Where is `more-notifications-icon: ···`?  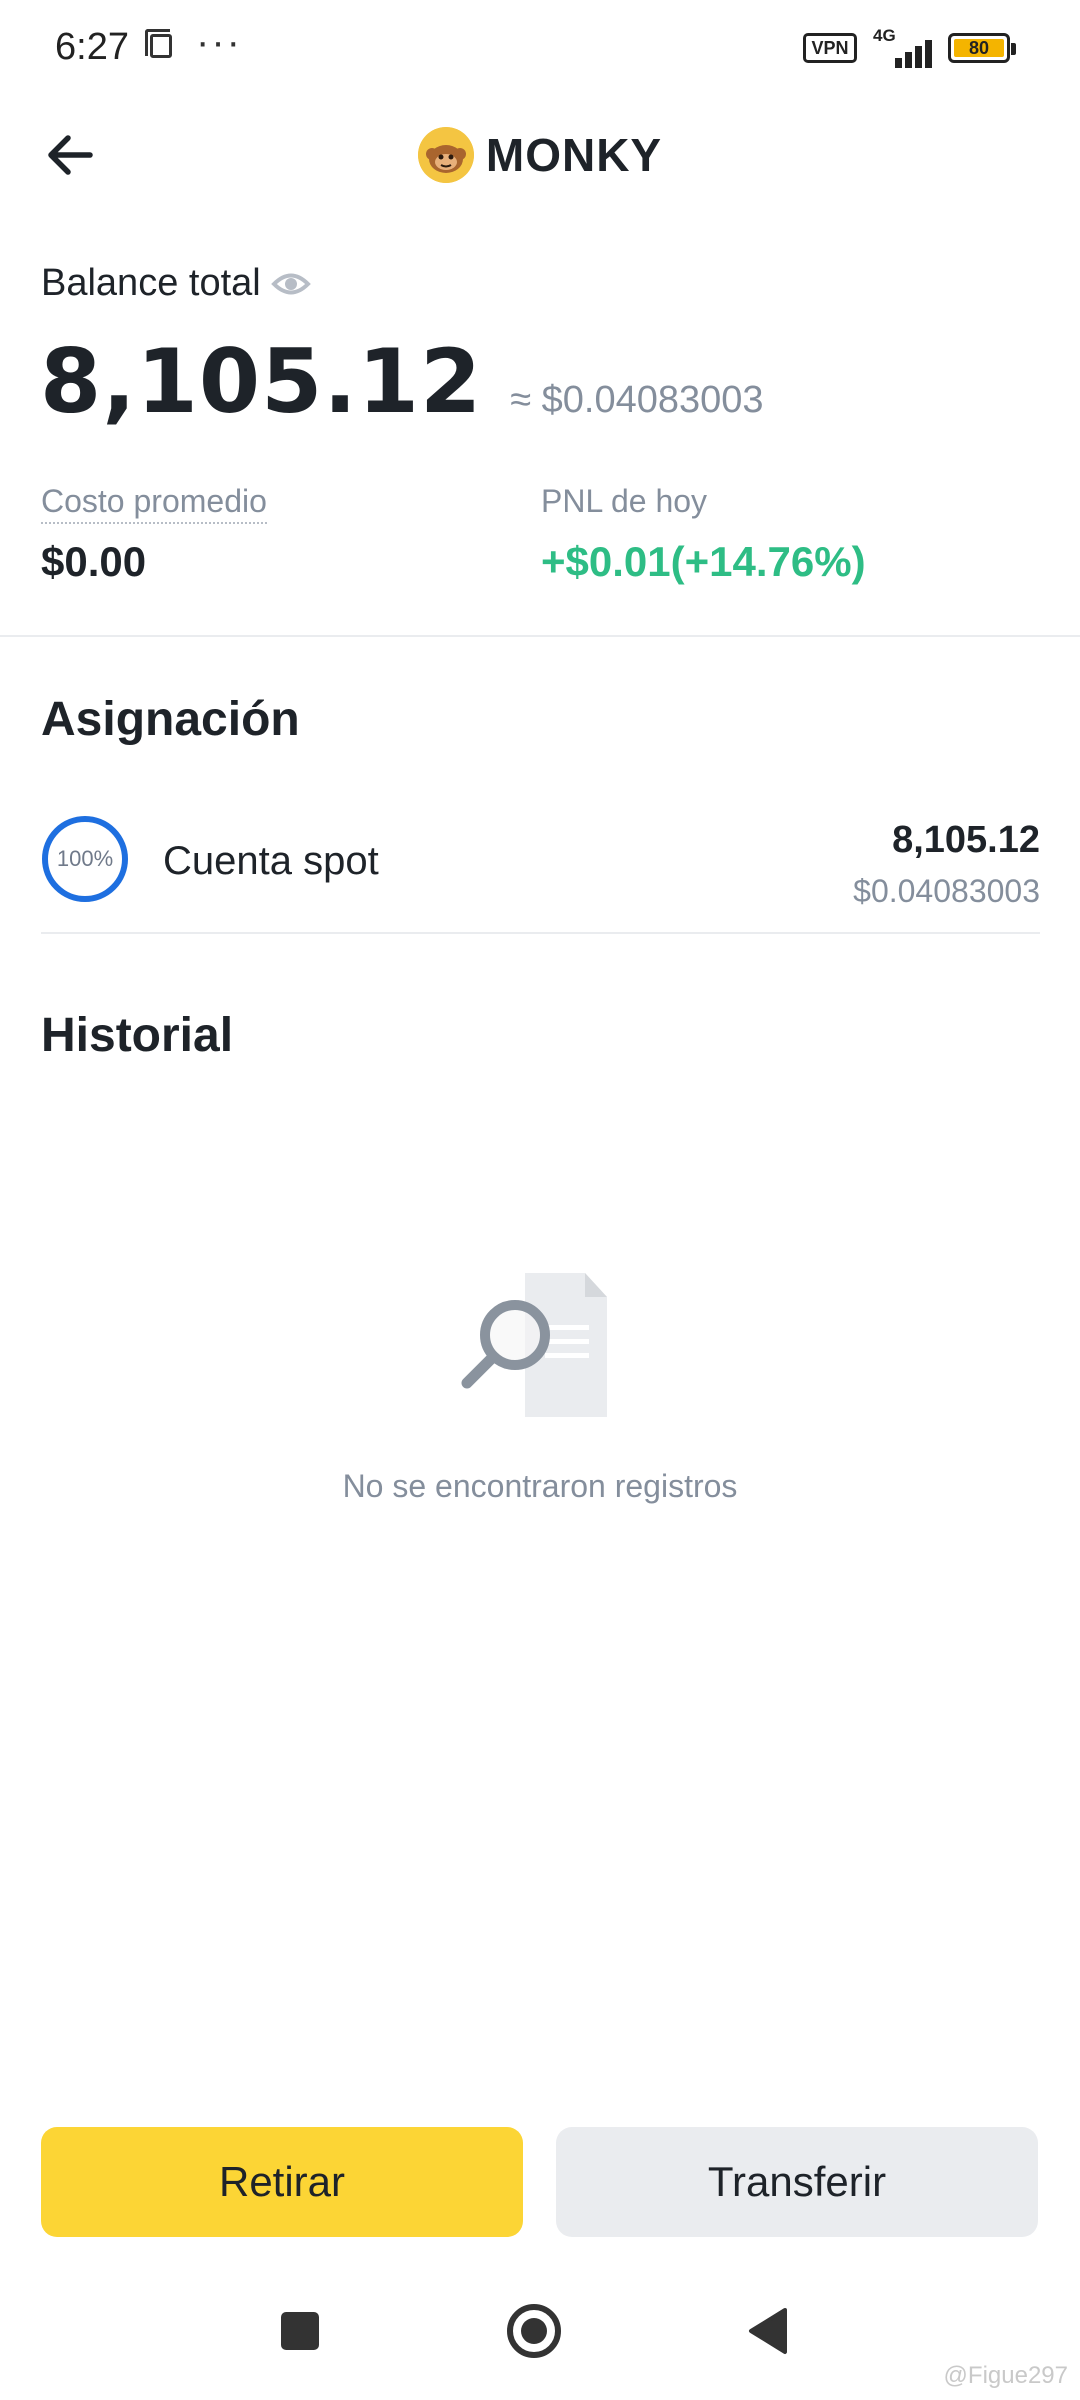
more-notifications-icon: ··· is located at coordinates (219, 42).